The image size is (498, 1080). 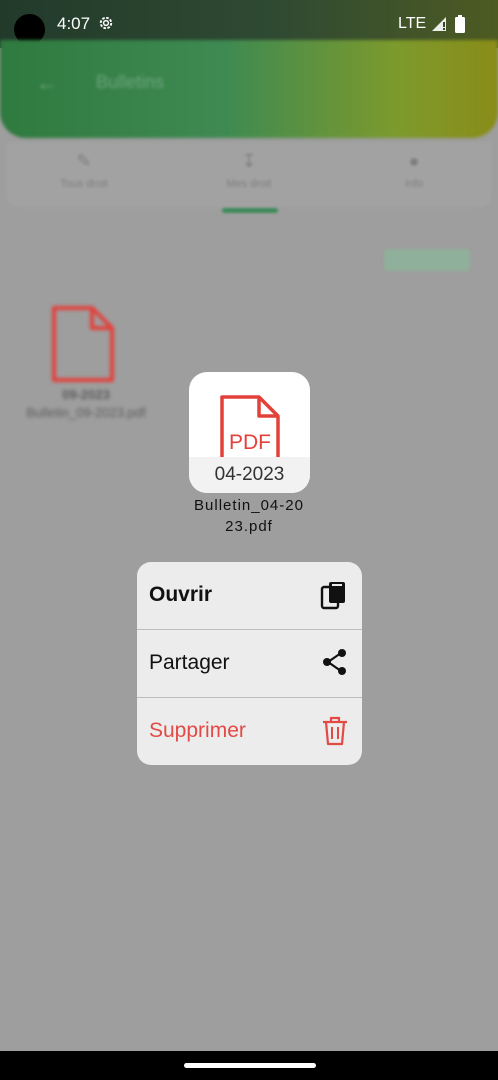 I want to click on file-name-line-1: Bulletin_04-20, so click(x=249, y=505).